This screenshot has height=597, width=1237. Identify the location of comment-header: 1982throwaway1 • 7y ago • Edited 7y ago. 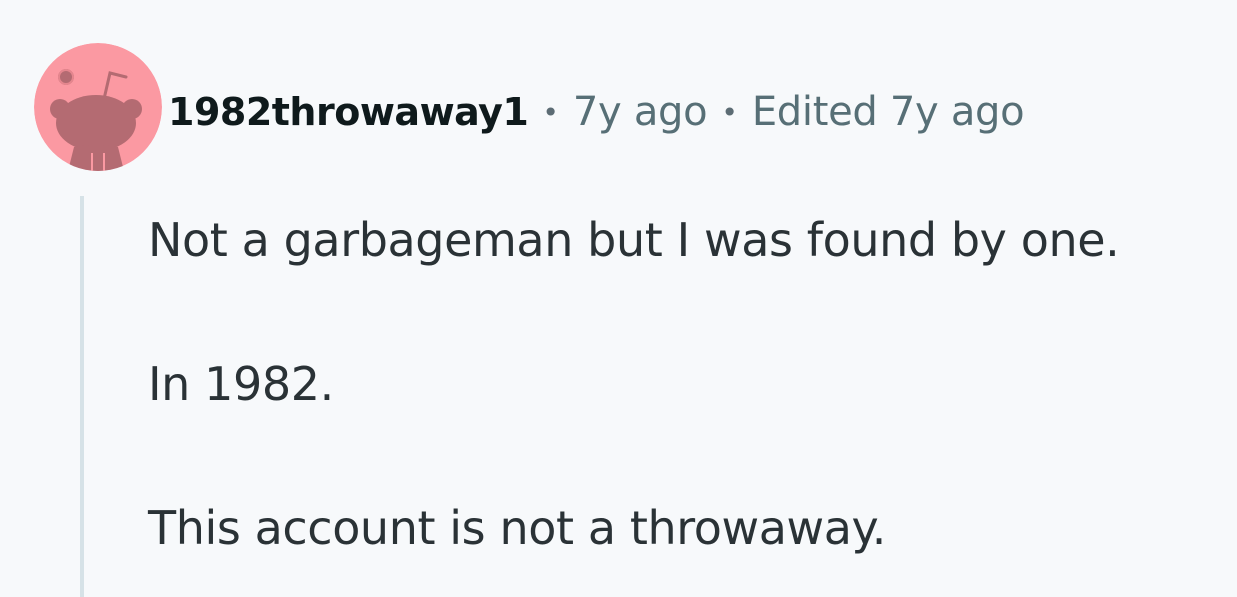
(596, 112).